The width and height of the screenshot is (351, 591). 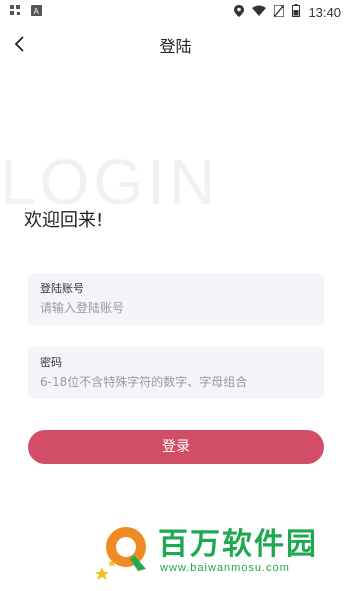 What do you see at coordinates (176, 447) in the screenshot?
I see `login-button: 登录` at bounding box center [176, 447].